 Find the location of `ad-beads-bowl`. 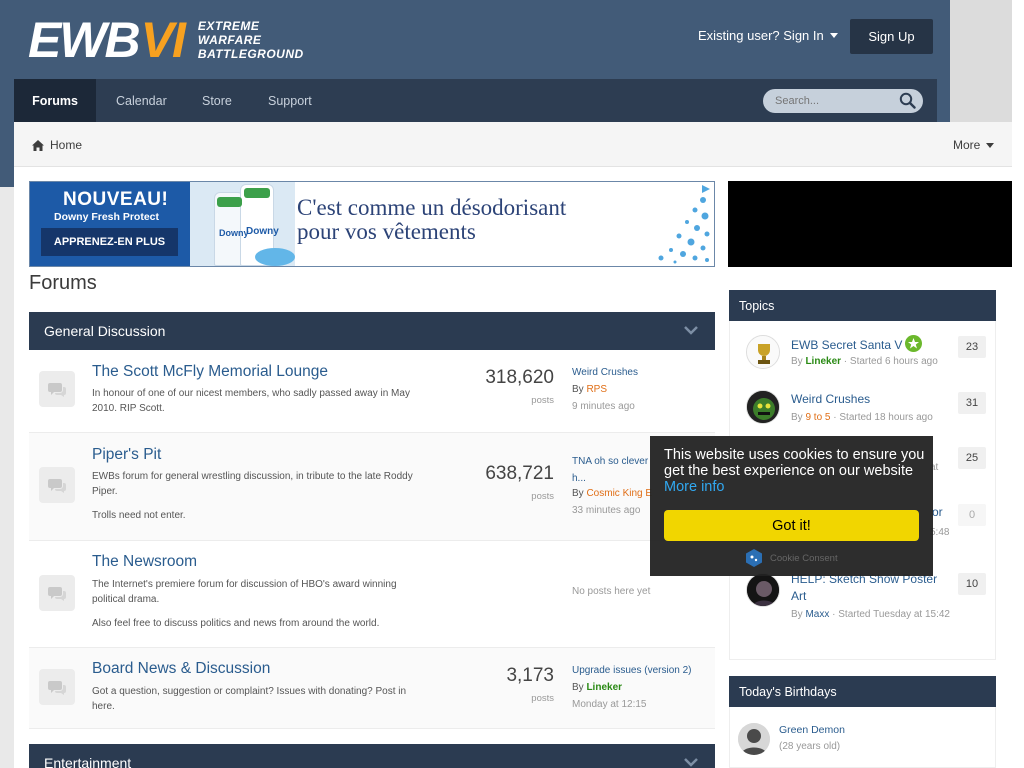

ad-beads-bowl is located at coordinates (275, 257).